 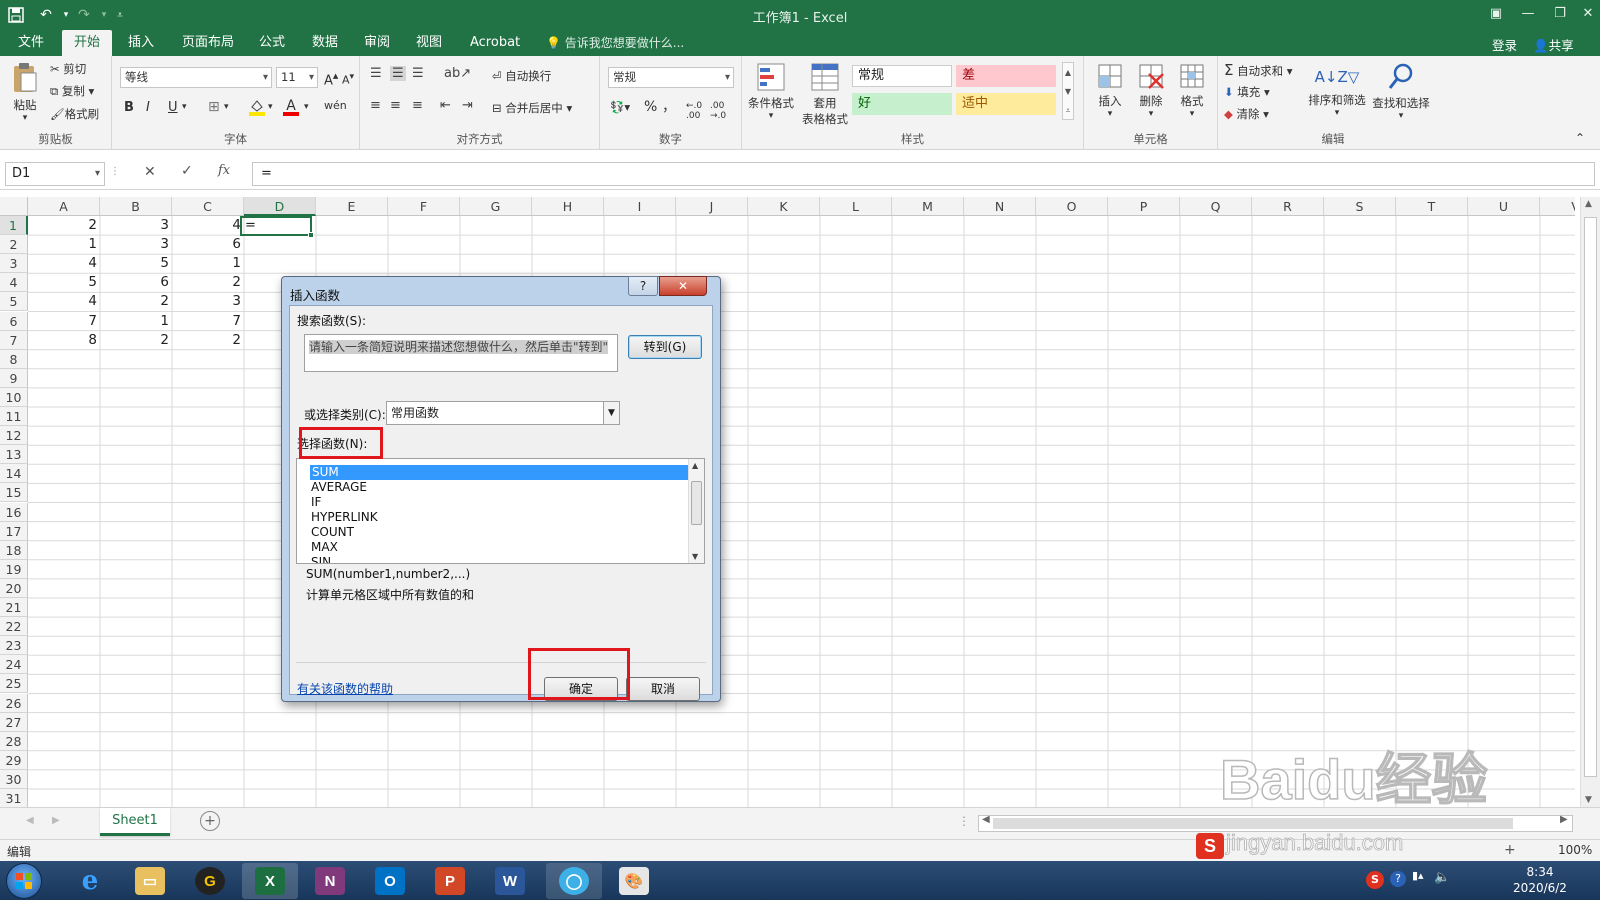 What do you see at coordinates (14, 588) in the screenshot?
I see `row-header-20: 20` at bounding box center [14, 588].